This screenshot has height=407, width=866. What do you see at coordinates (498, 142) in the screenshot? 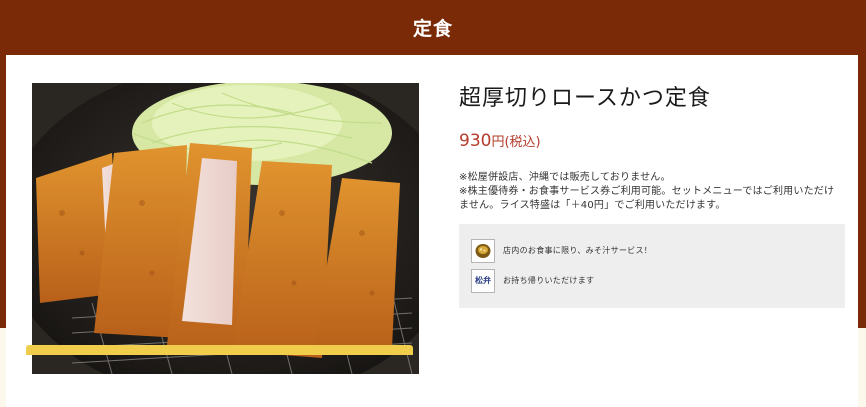
I see `price-unit: 円` at bounding box center [498, 142].